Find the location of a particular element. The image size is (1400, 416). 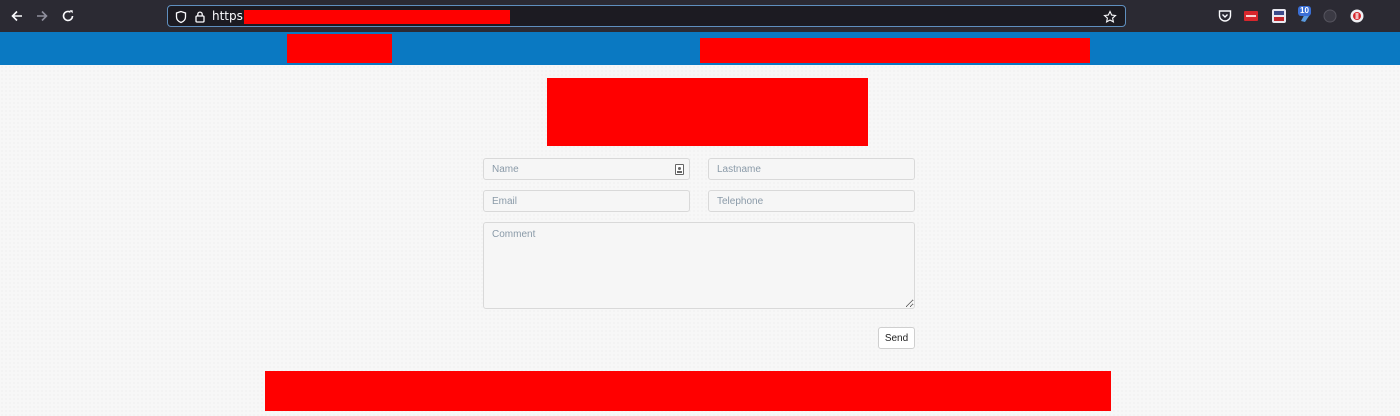

back-arrow-icon is located at coordinates (16, 16).